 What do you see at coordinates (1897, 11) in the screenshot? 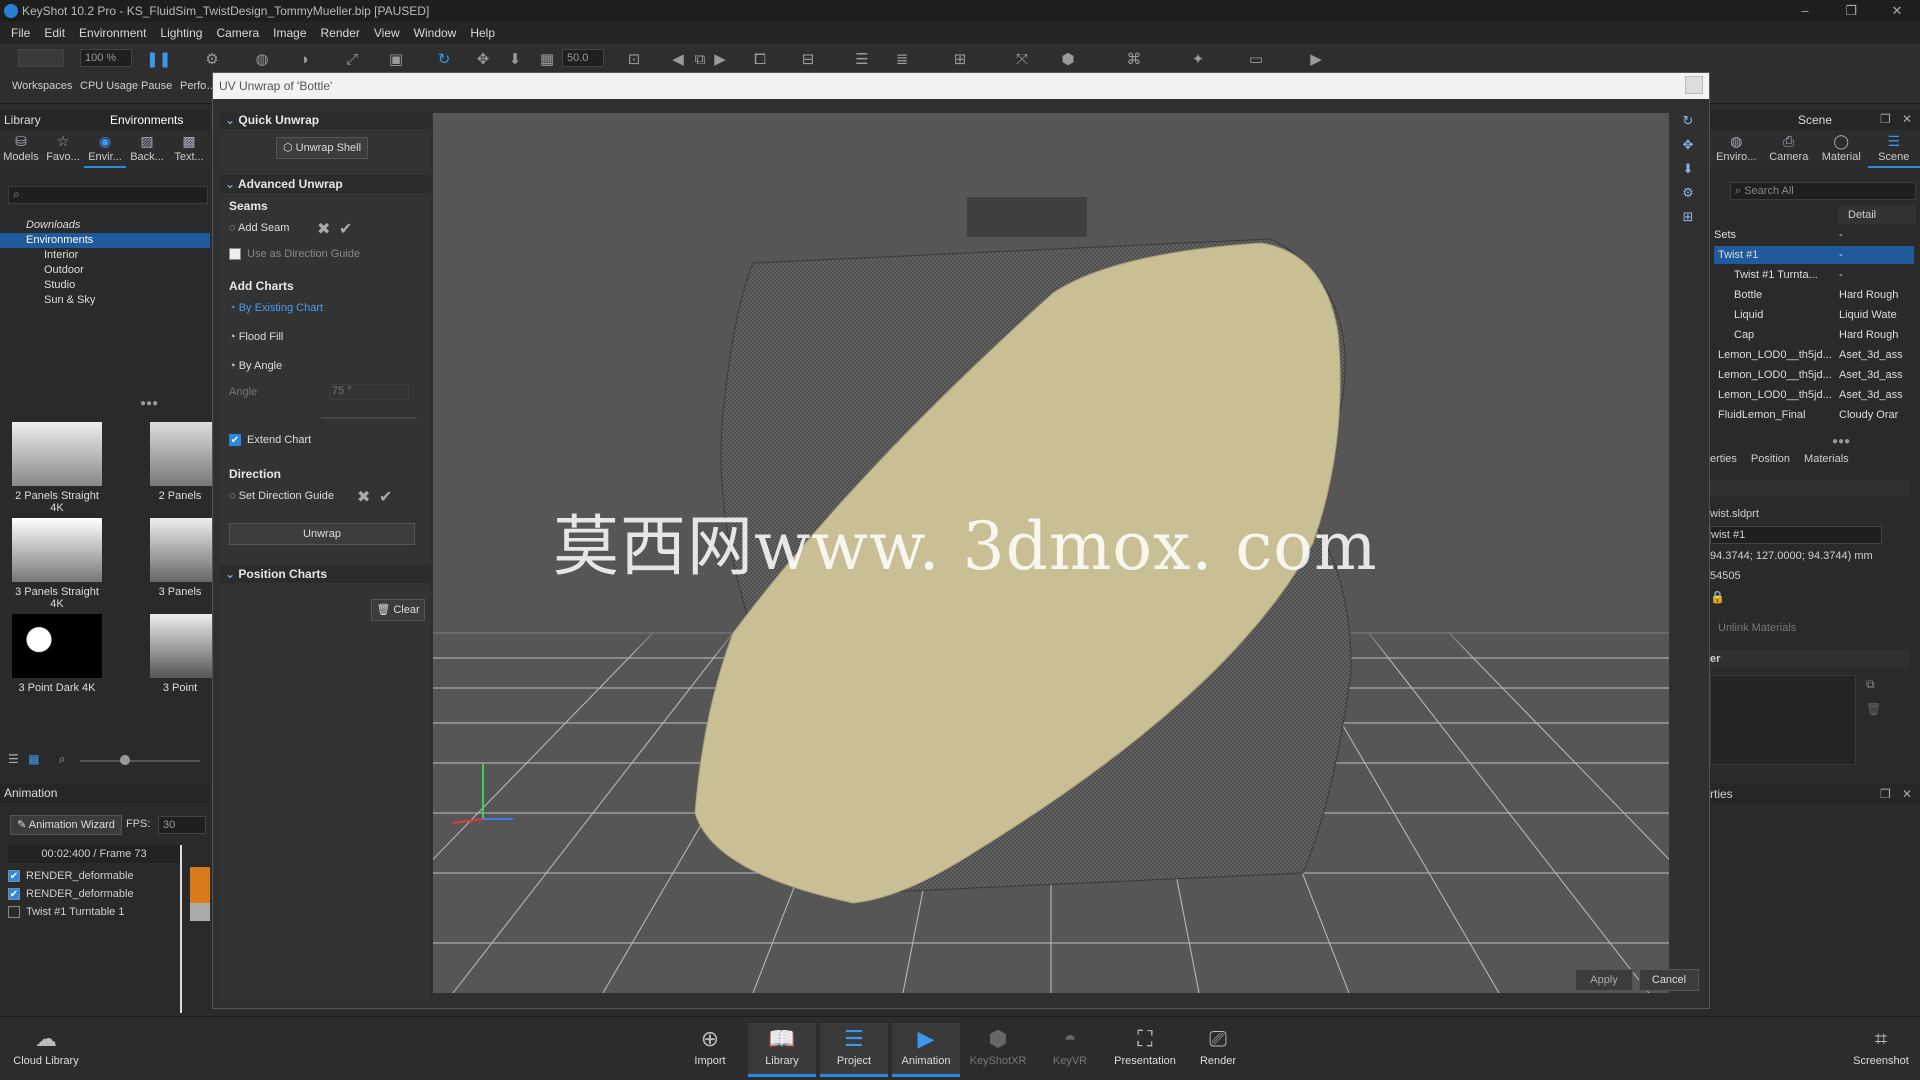
I see `close-window-icon: ✕` at bounding box center [1897, 11].